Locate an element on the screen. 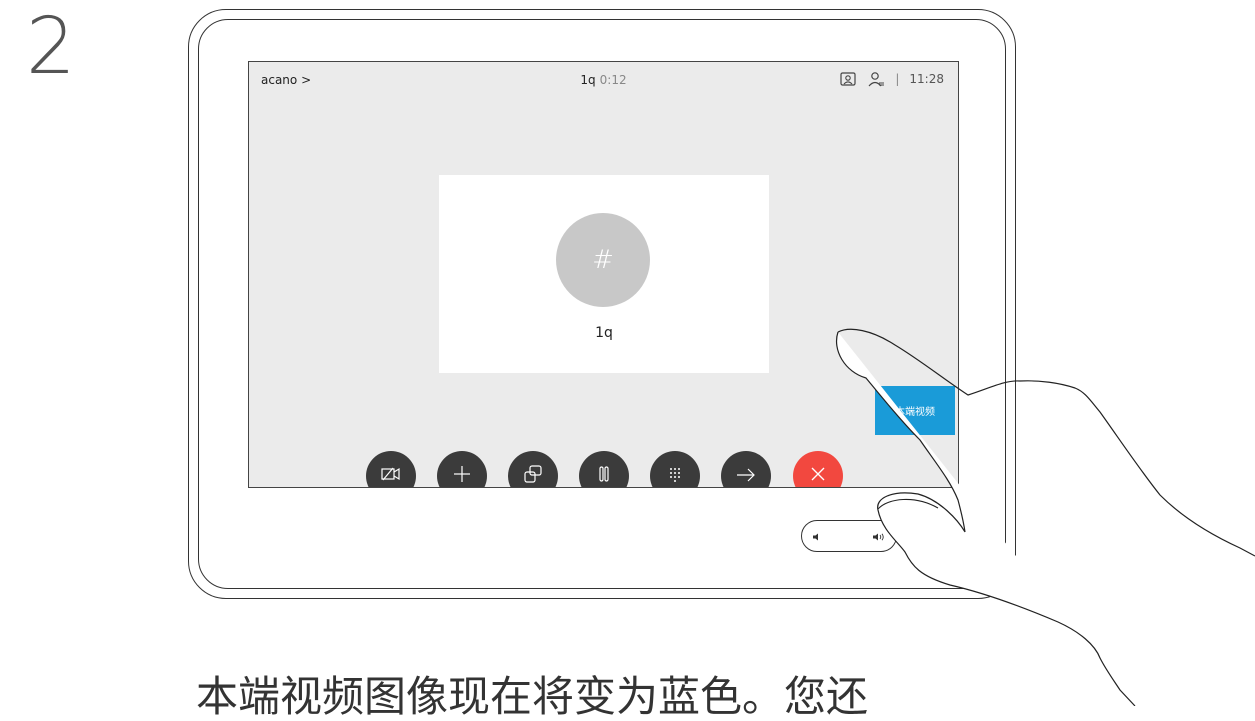 The image size is (1255, 721). transfer-button is located at coordinates (746, 469).